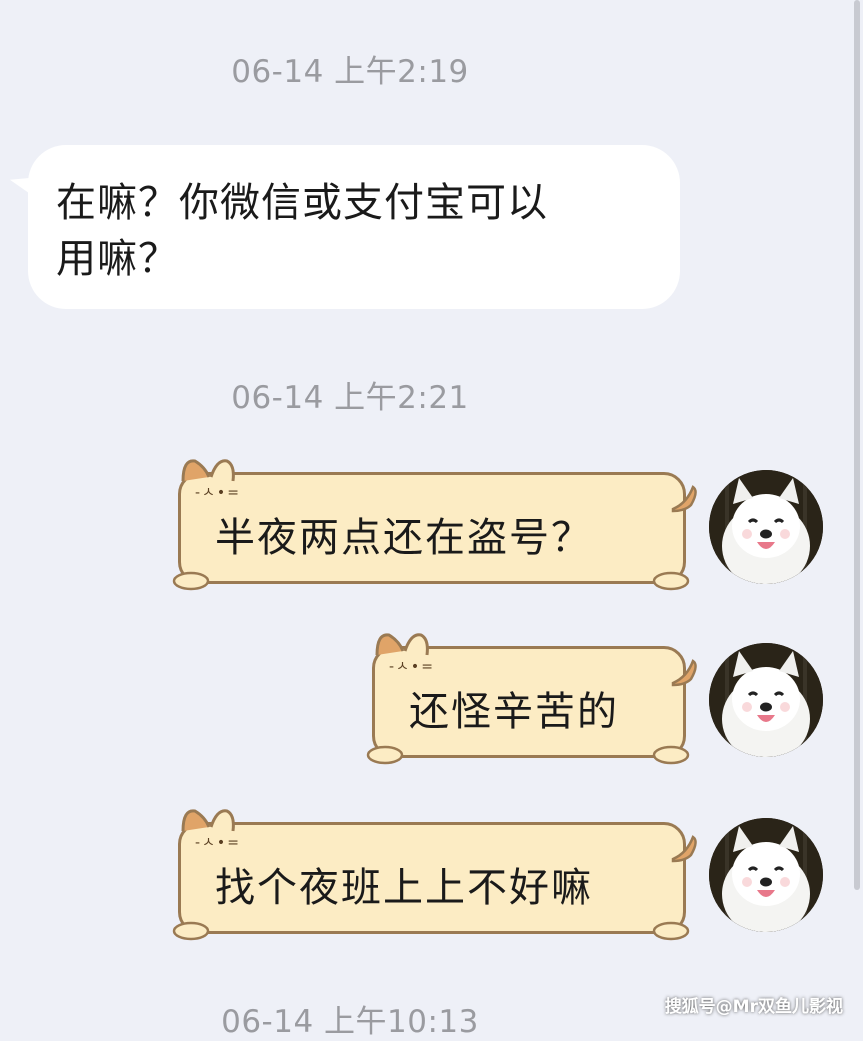  I want to click on message-text-line: 用嘛？, so click(117, 259).